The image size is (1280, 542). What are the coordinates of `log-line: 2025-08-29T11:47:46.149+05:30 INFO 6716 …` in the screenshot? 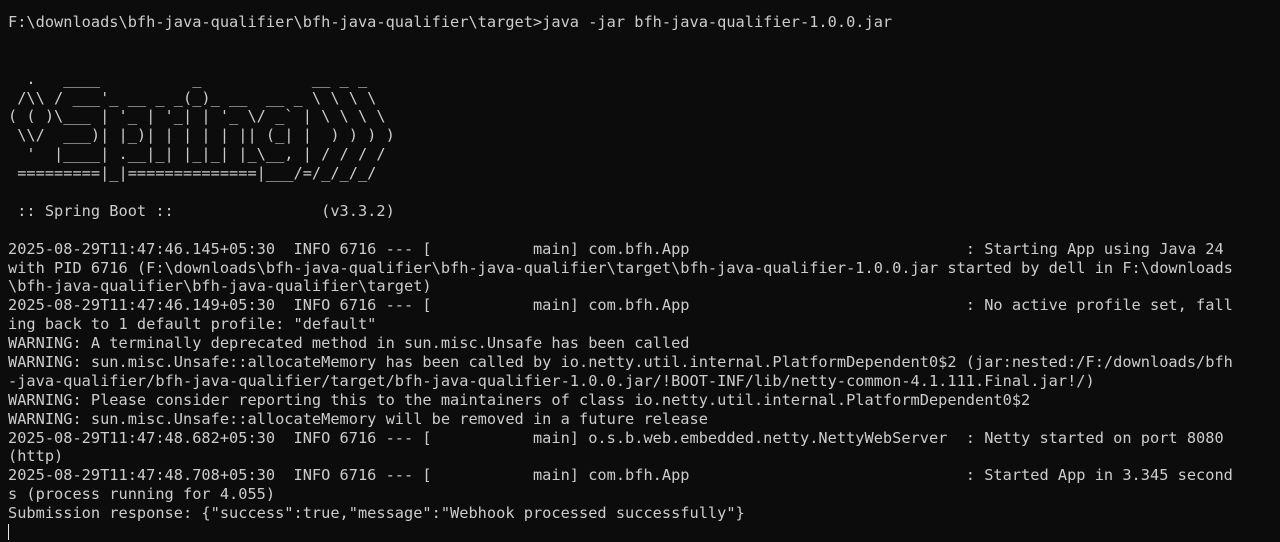 It's located at (620, 305).